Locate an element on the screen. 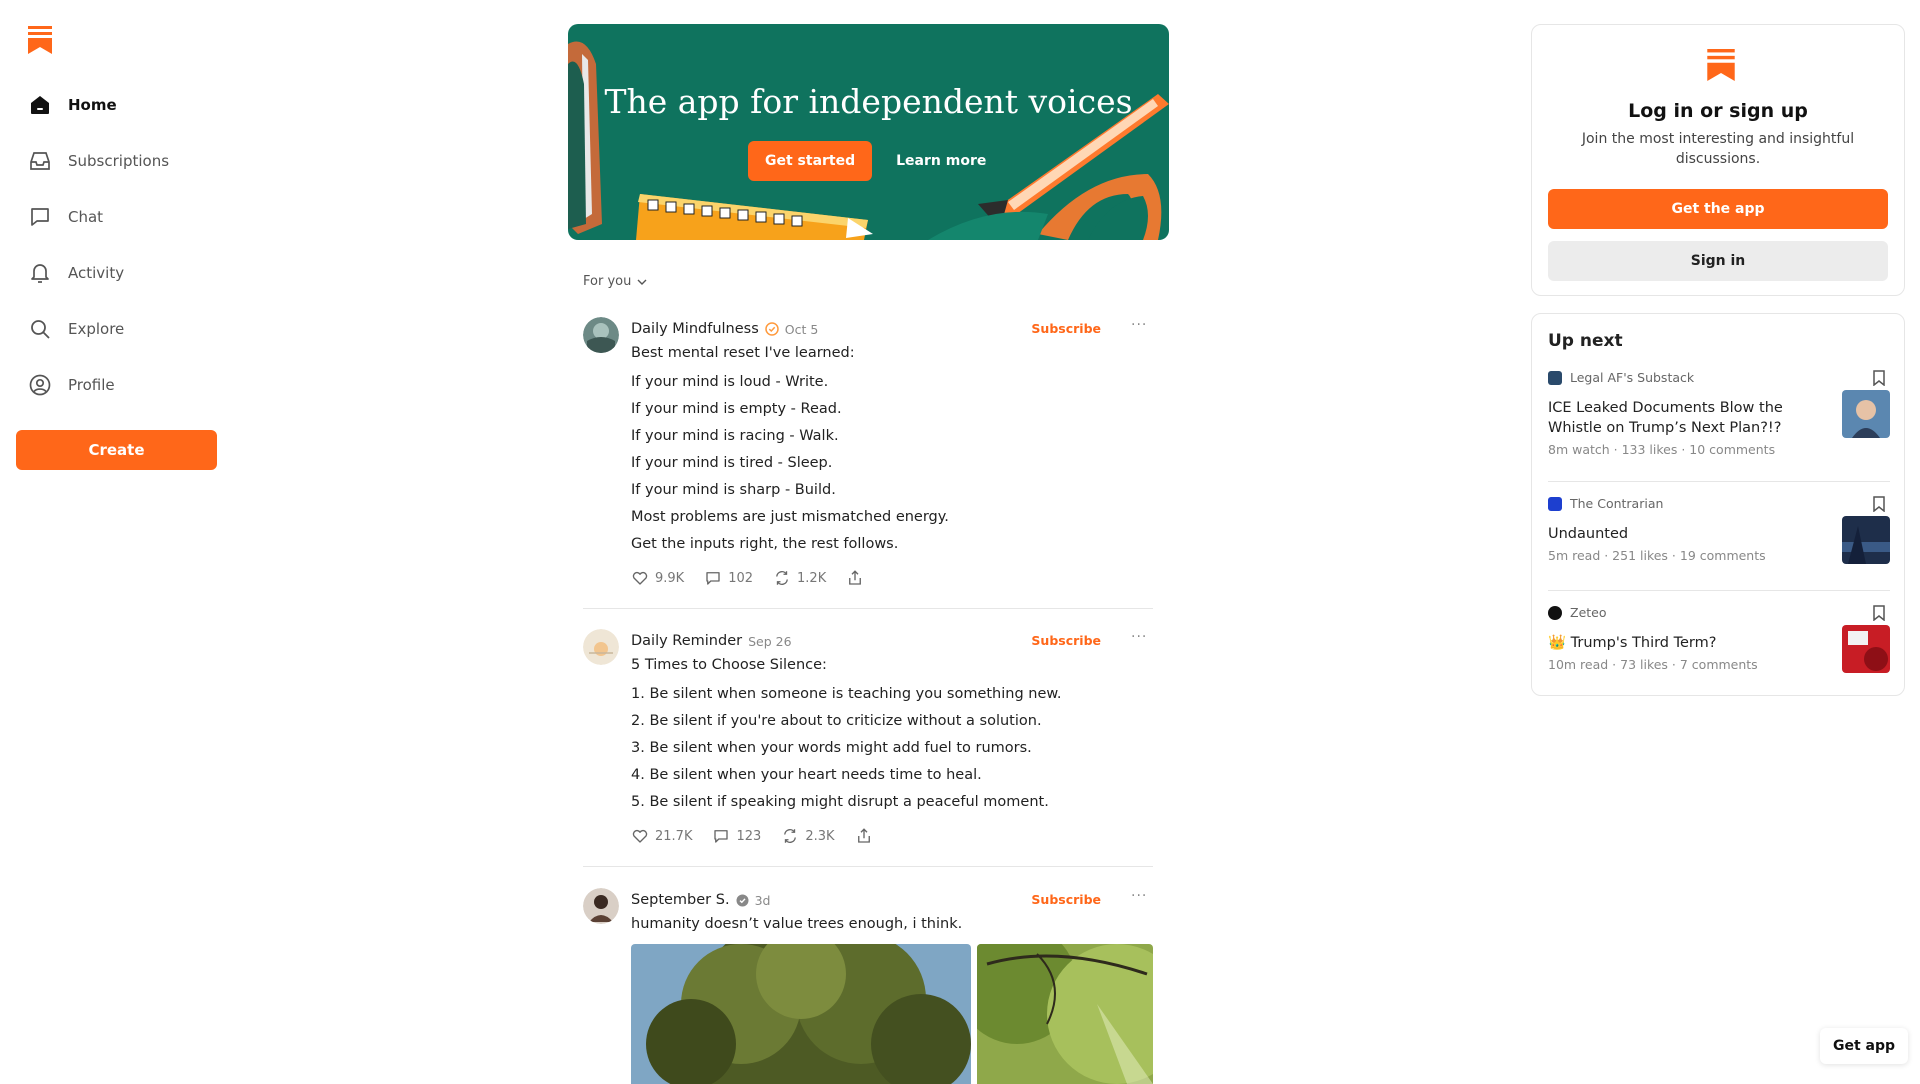 The height and width of the screenshot is (1084, 1920). nav-profile: Profile is located at coordinates (116, 385).